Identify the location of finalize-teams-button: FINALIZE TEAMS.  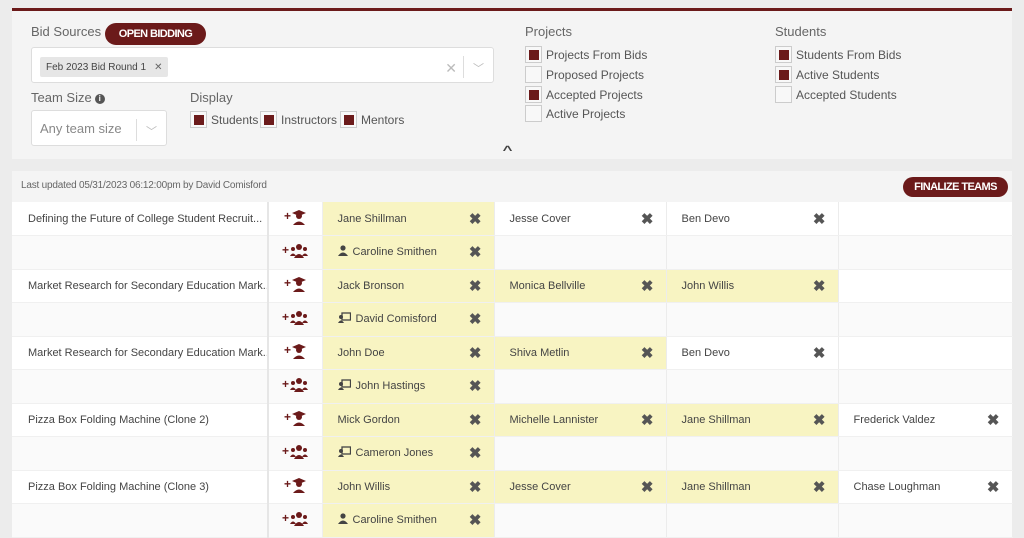
(955, 187).